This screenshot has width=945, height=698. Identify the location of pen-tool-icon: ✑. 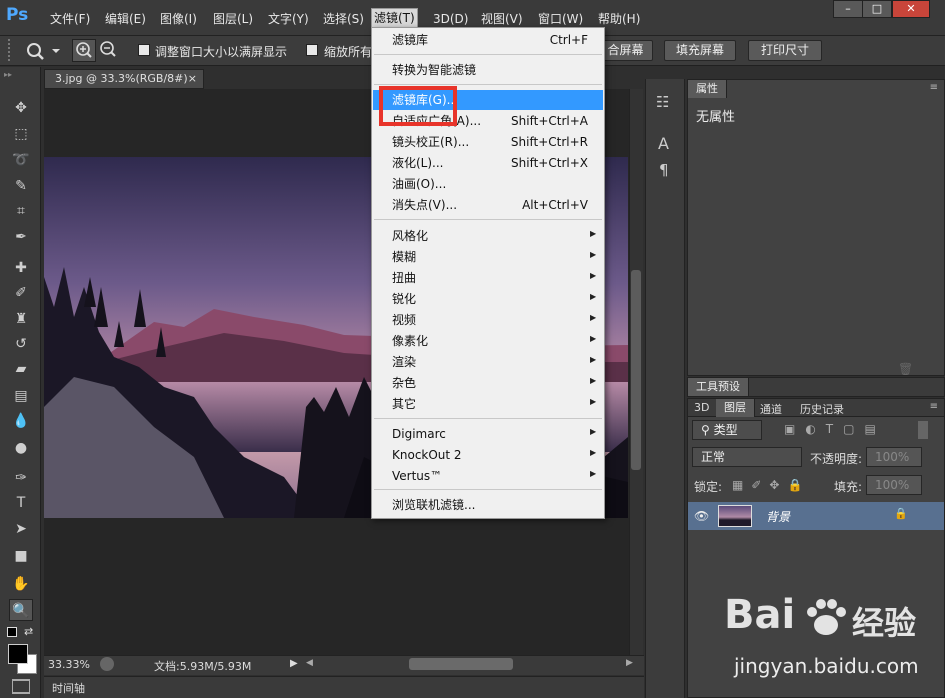
(21, 478).